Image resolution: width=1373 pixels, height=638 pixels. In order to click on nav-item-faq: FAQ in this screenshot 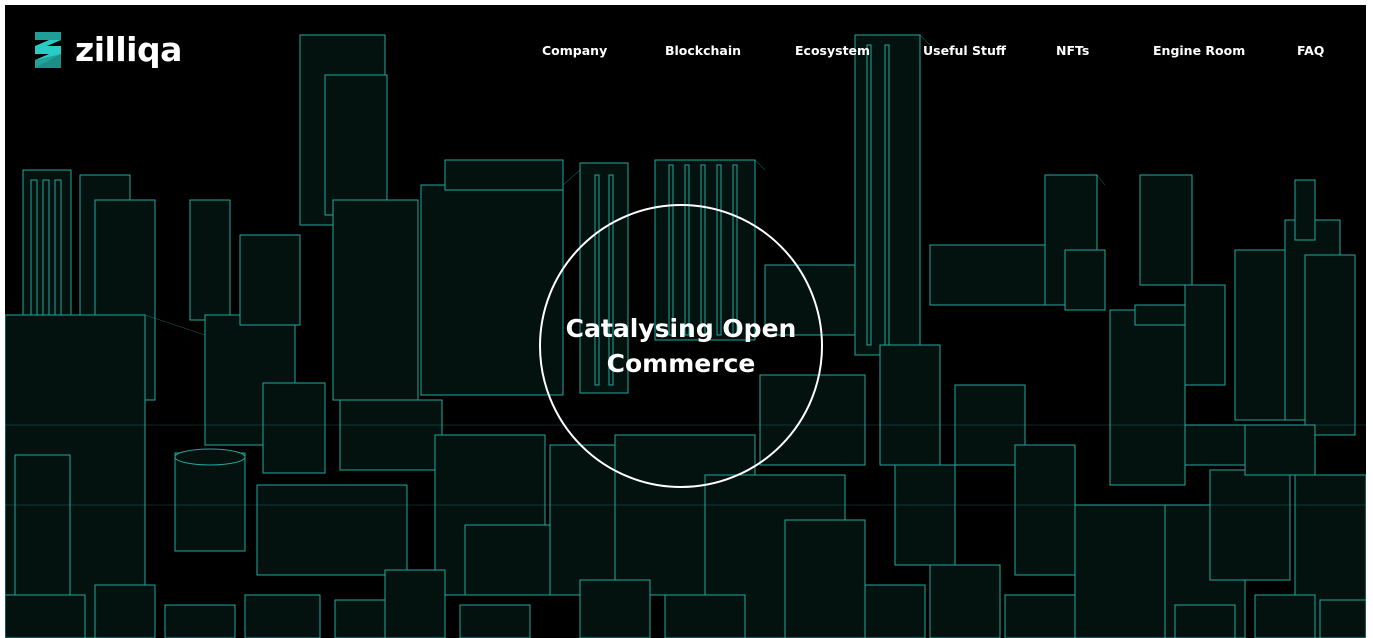, I will do `click(1310, 51)`.